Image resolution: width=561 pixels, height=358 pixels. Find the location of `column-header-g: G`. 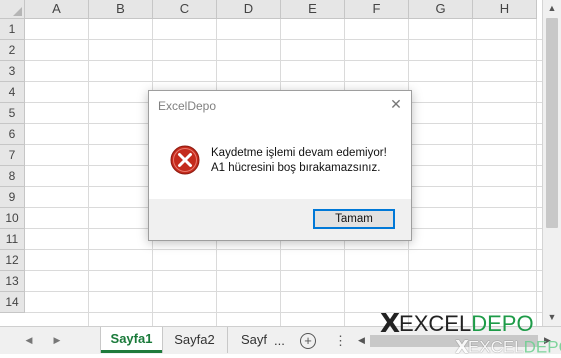

column-header-g: G is located at coordinates (441, 9).